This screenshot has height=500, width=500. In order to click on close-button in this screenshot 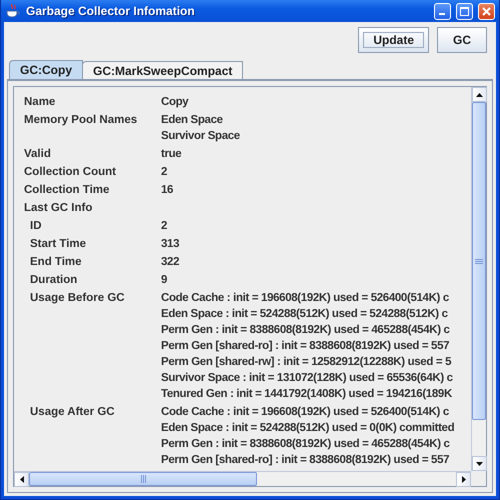, I will do `click(486, 11)`.